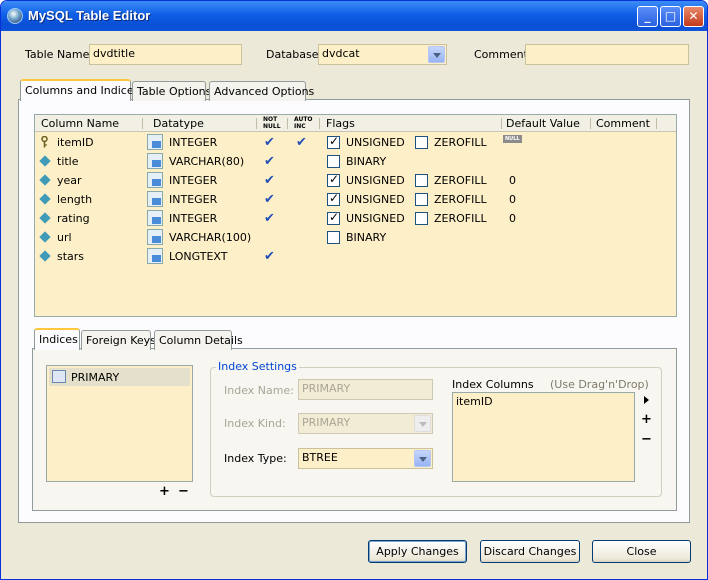  Describe the element at coordinates (646, 419) in the screenshot. I see `add-column-button: +` at that location.